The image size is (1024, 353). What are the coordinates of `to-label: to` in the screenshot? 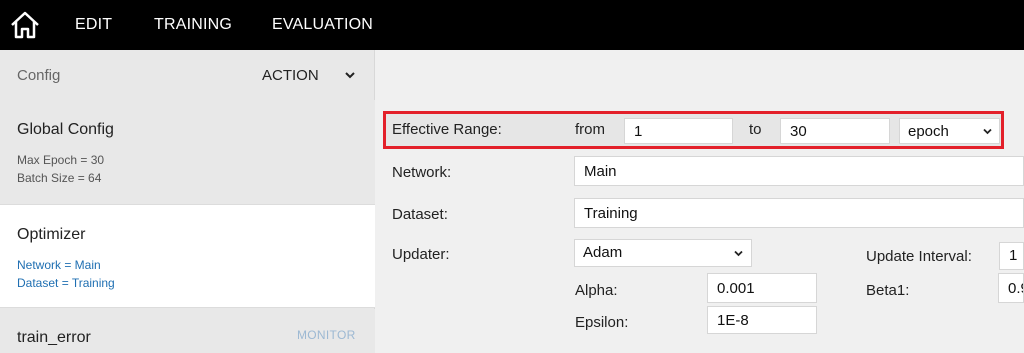 It's located at (755, 129).